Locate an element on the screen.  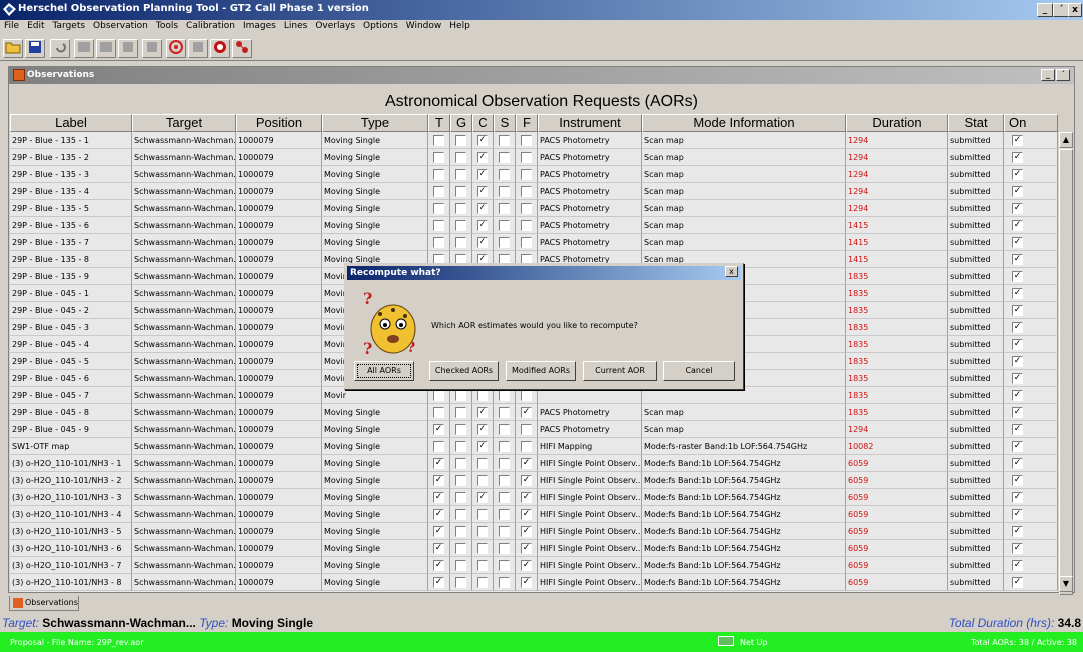
menu-targets: Targets is located at coordinates (69, 26).